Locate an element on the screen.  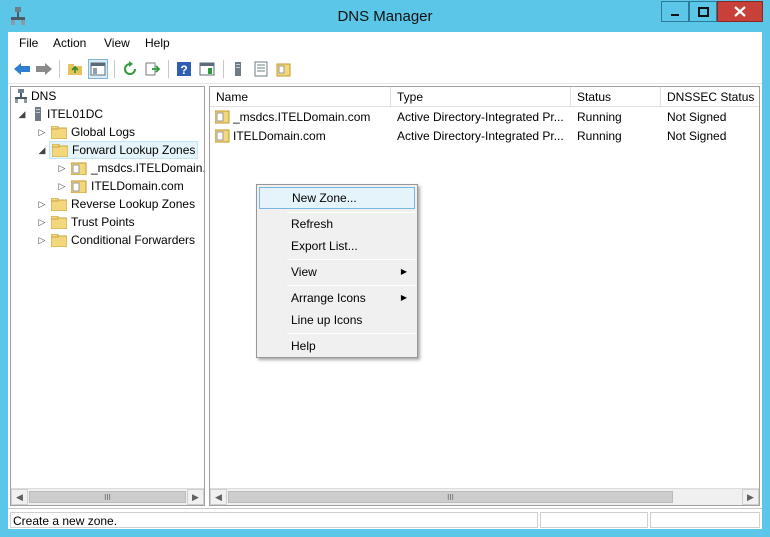
up-level-button is located at coordinates (75, 69).